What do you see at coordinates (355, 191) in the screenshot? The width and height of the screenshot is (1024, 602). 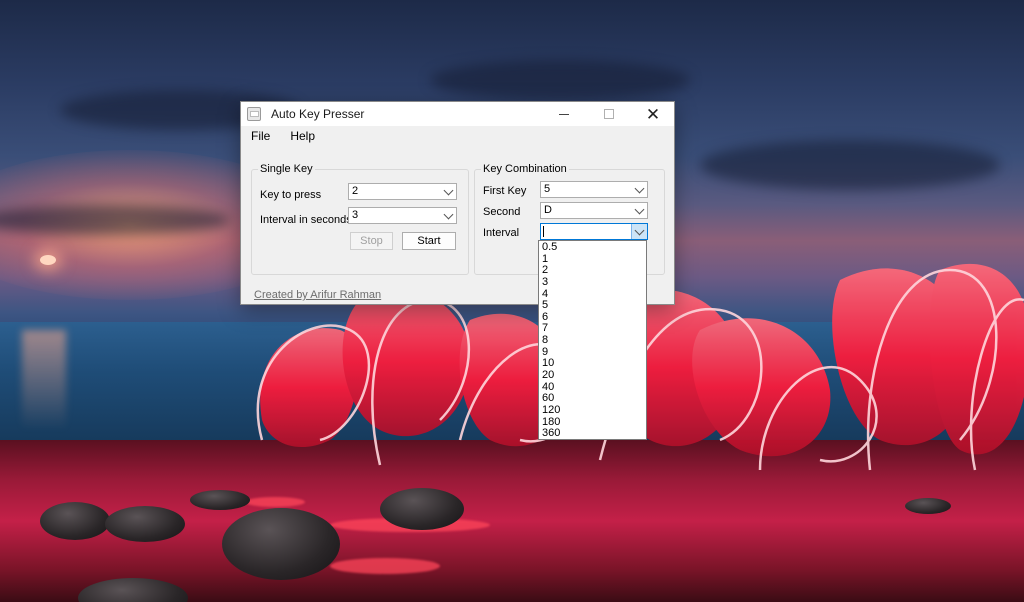 I see `key-to-press-value: 2` at bounding box center [355, 191].